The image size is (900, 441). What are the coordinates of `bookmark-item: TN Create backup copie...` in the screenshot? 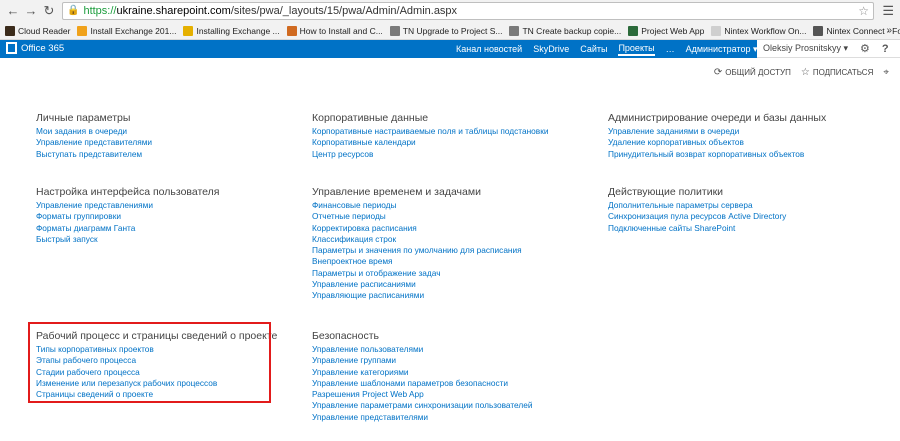 It's located at (565, 30).